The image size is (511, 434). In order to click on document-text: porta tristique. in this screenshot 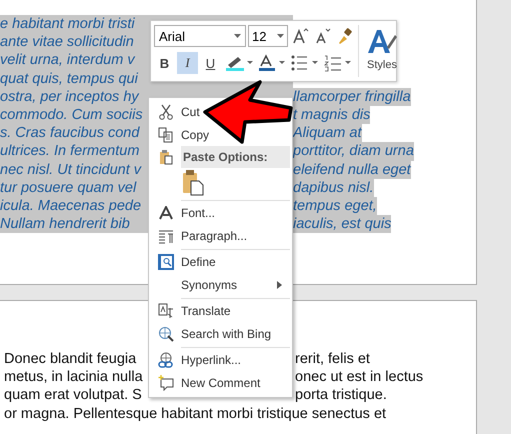, I will do `click(341, 395)`.